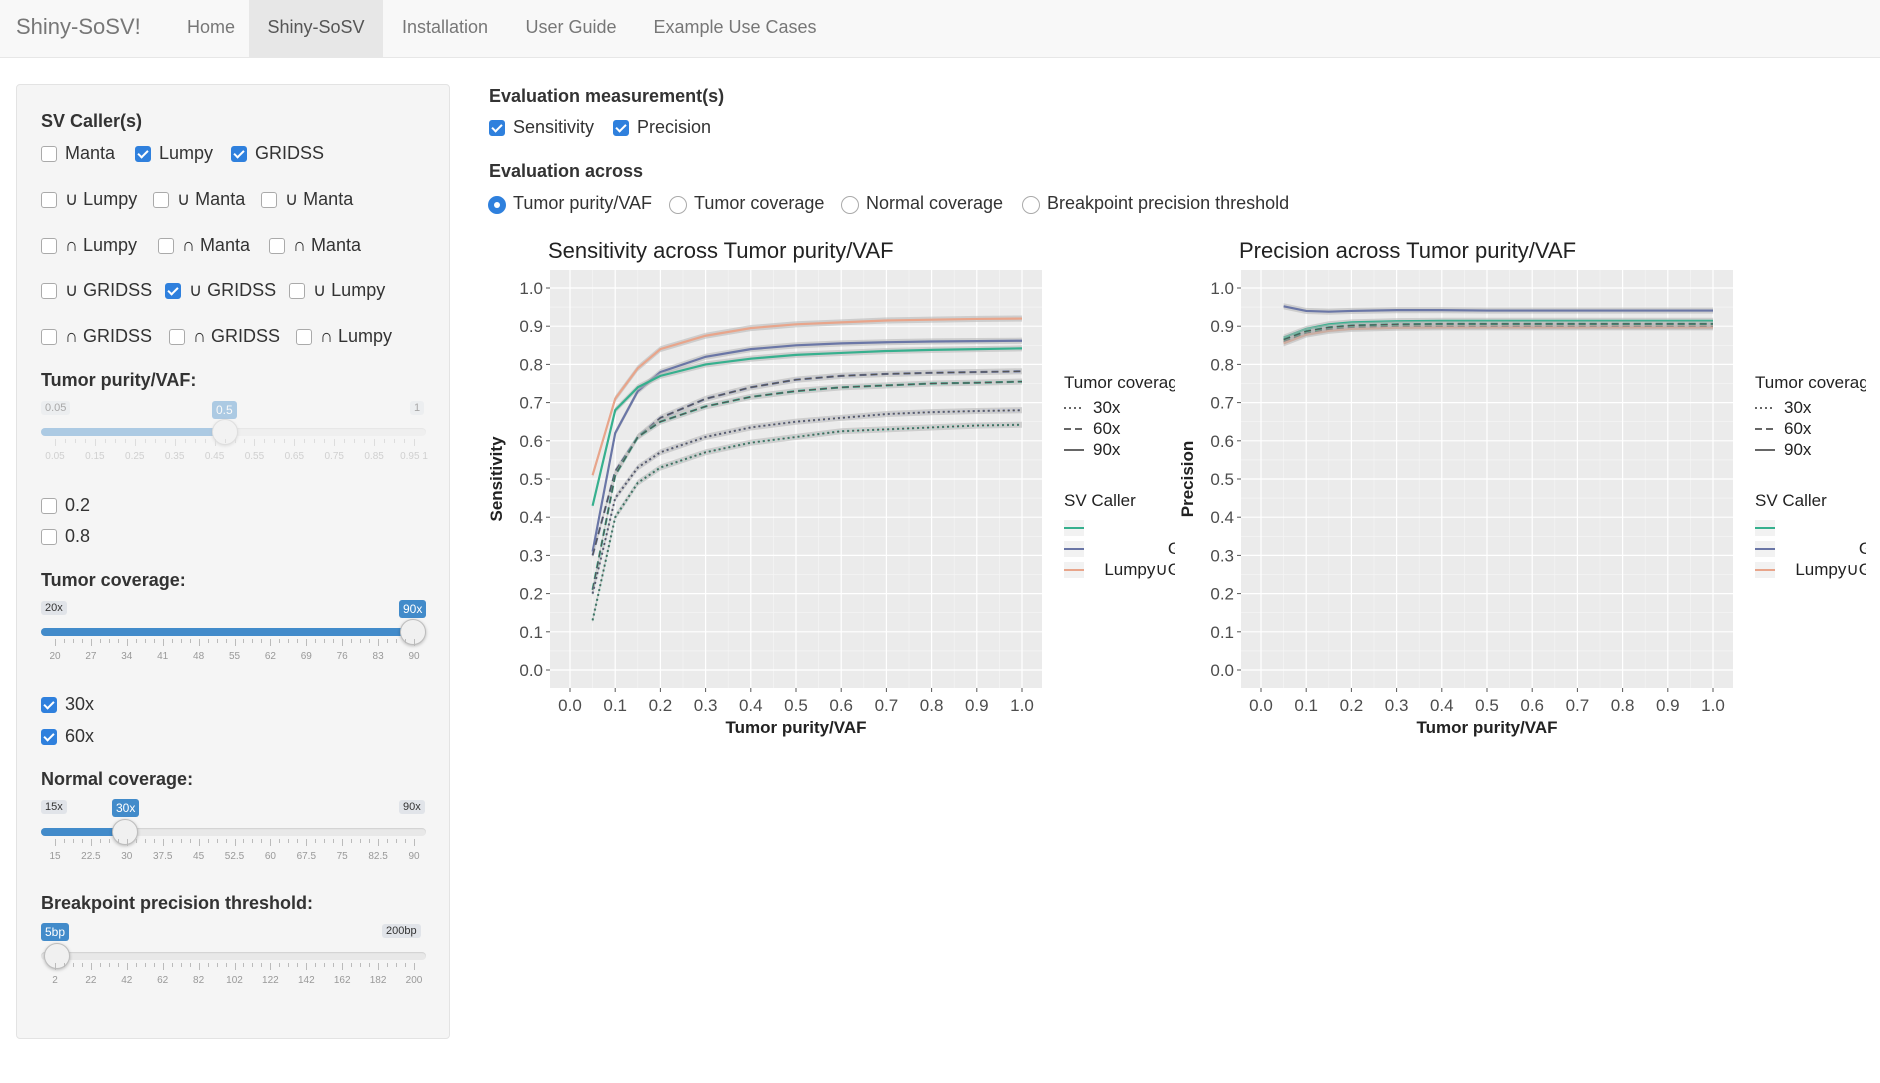 Image resolution: width=1880 pixels, height=1083 pixels. I want to click on slider-min-label: 20x, so click(54, 608).